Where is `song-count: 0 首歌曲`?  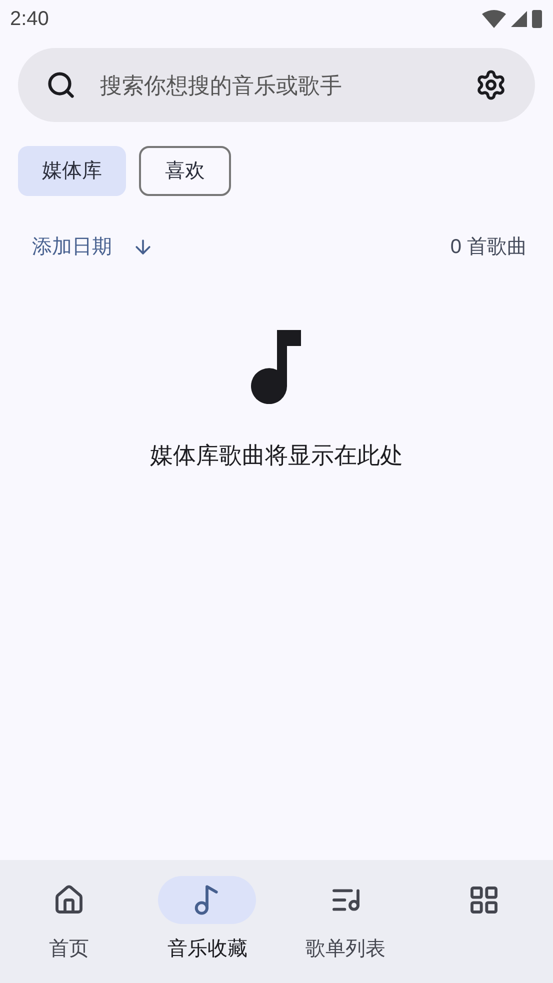
song-count: 0 首歌曲 is located at coordinates (488, 247).